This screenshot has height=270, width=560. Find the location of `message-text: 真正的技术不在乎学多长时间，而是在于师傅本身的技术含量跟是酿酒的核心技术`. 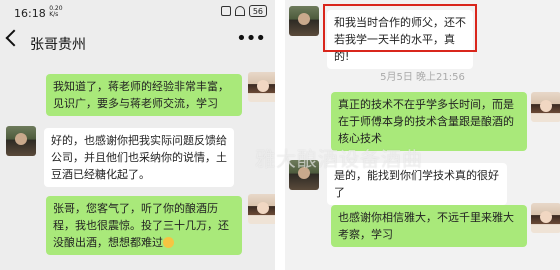

message-text: 真正的技术不在乎学多长时间，而是在于师傅本身的技术含量跟是酿酒的核心技术 is located at coordinates (426, 121).